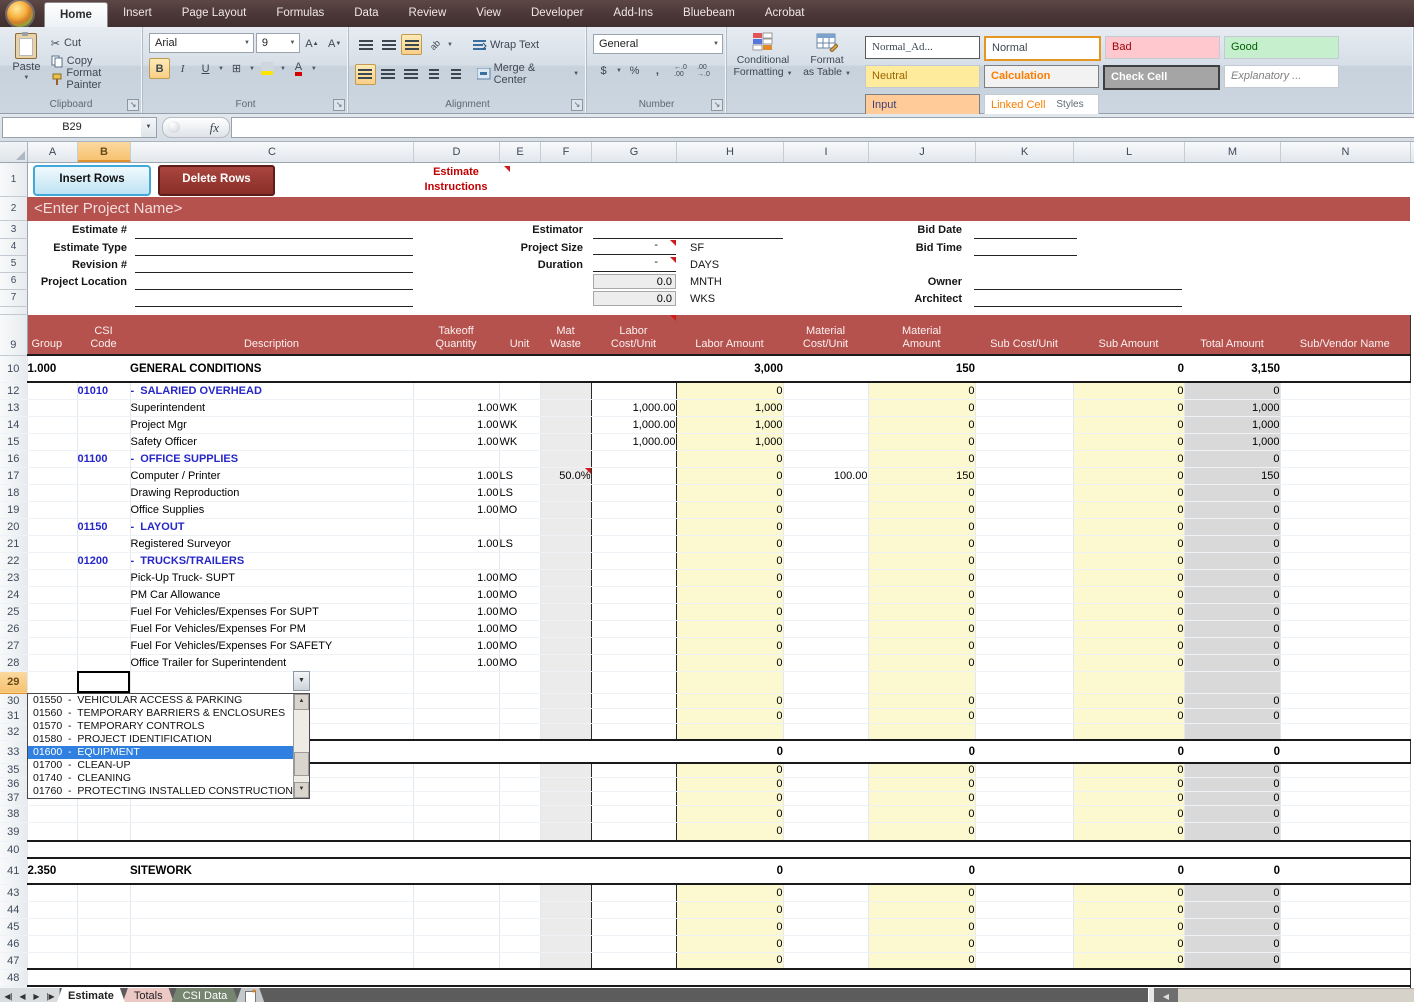  Describe the element at coordinates (456, 849) in the screenshot. I see `cell-D40` at that location.